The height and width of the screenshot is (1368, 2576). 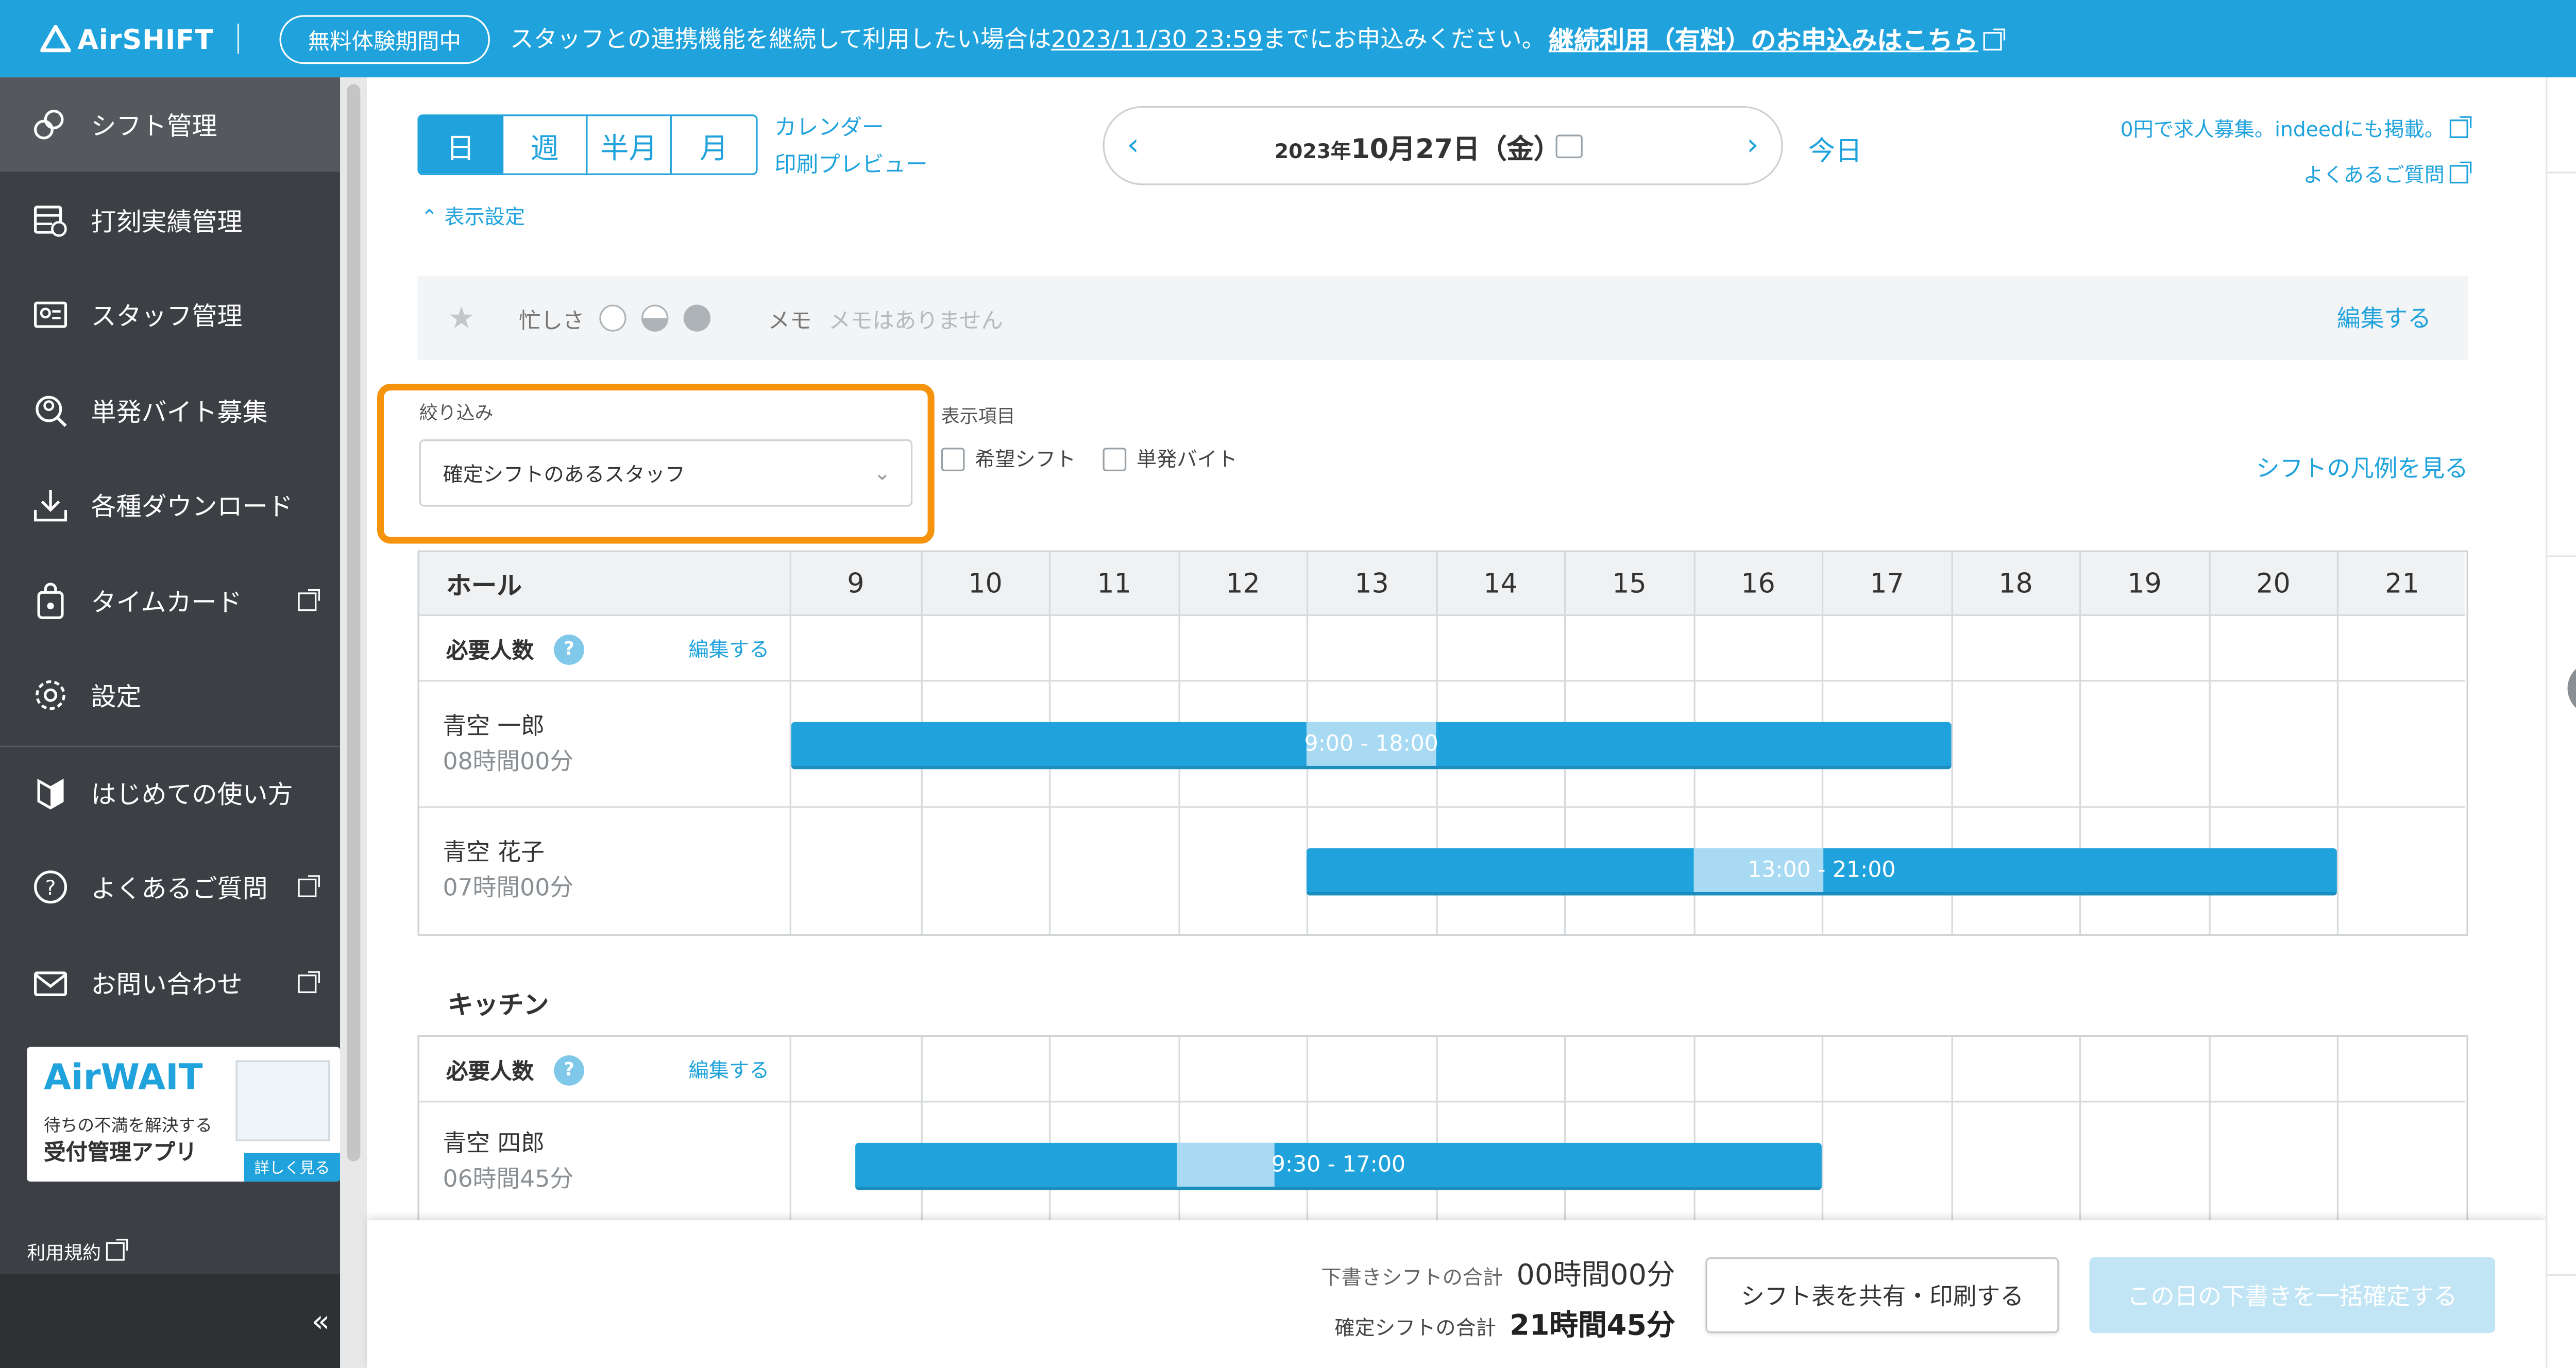 I want to click on edit-memo-link: 編集する, so click(x=2384, y=318).